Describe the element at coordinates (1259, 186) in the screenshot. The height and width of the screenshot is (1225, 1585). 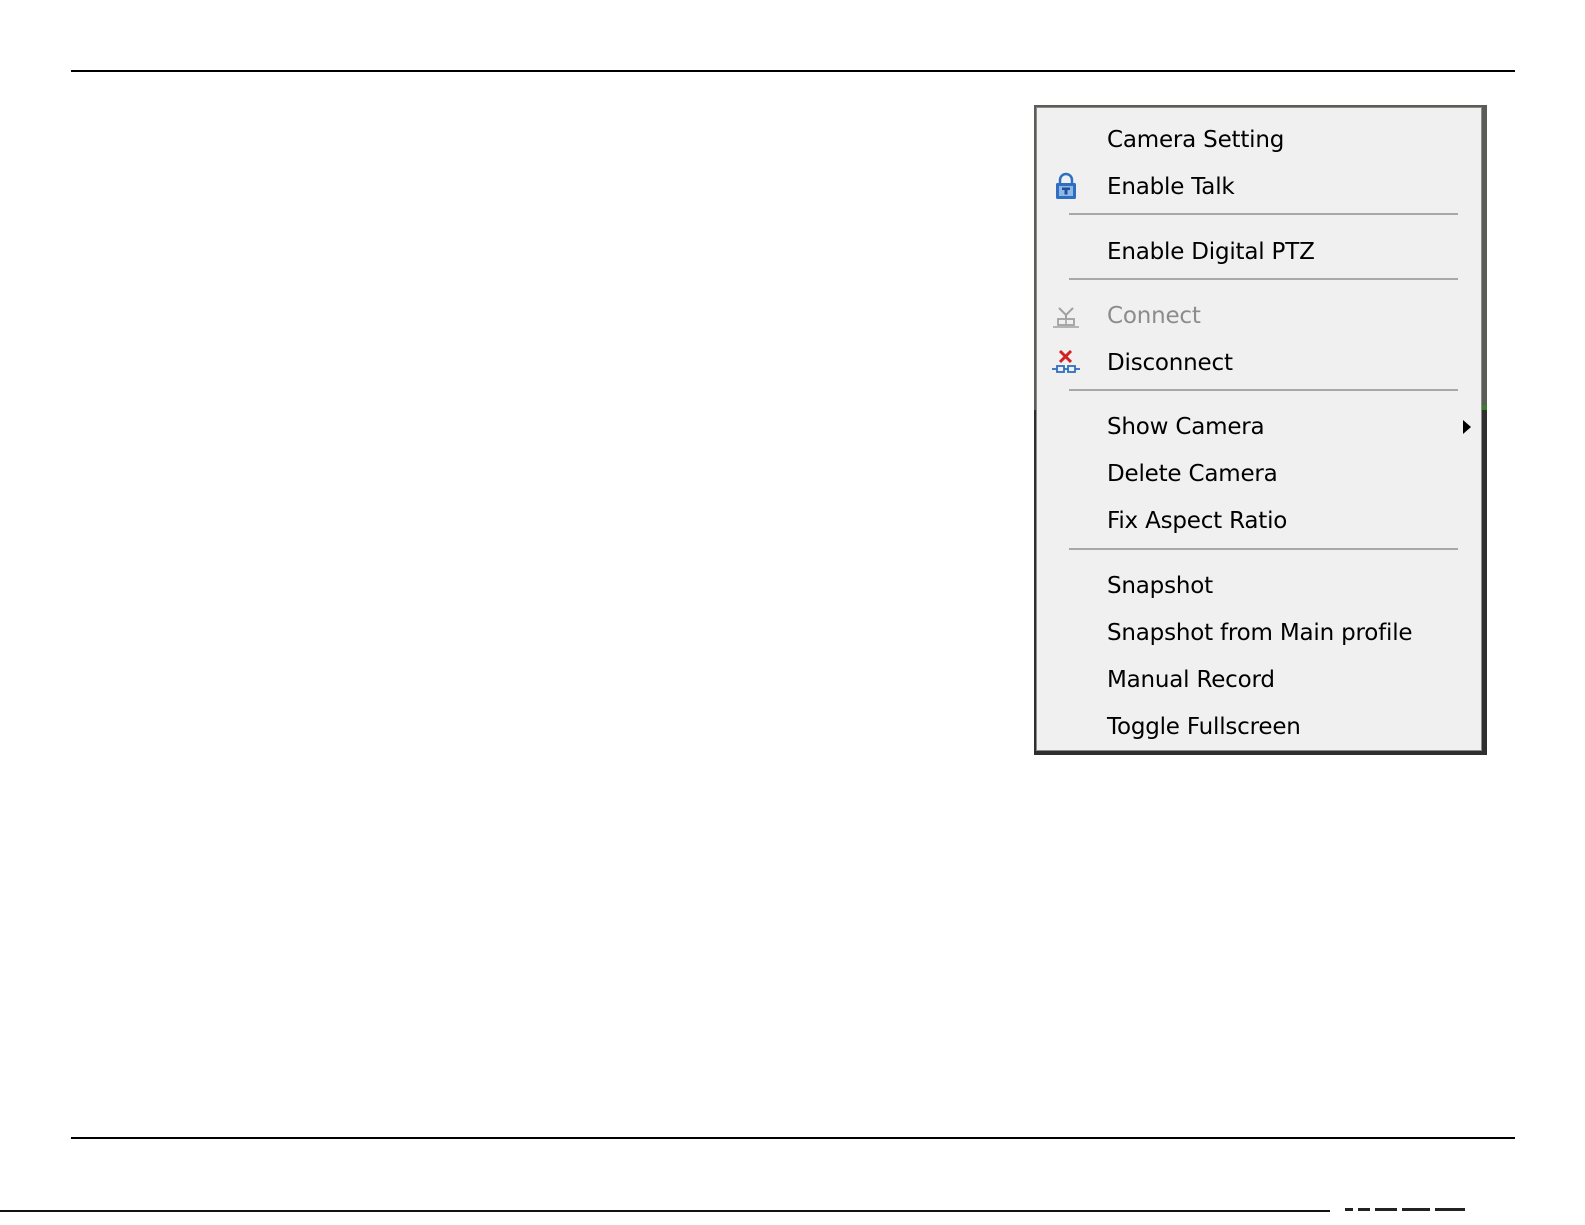
I see `menu-item-enable-talk: Enable Talk` at that location.